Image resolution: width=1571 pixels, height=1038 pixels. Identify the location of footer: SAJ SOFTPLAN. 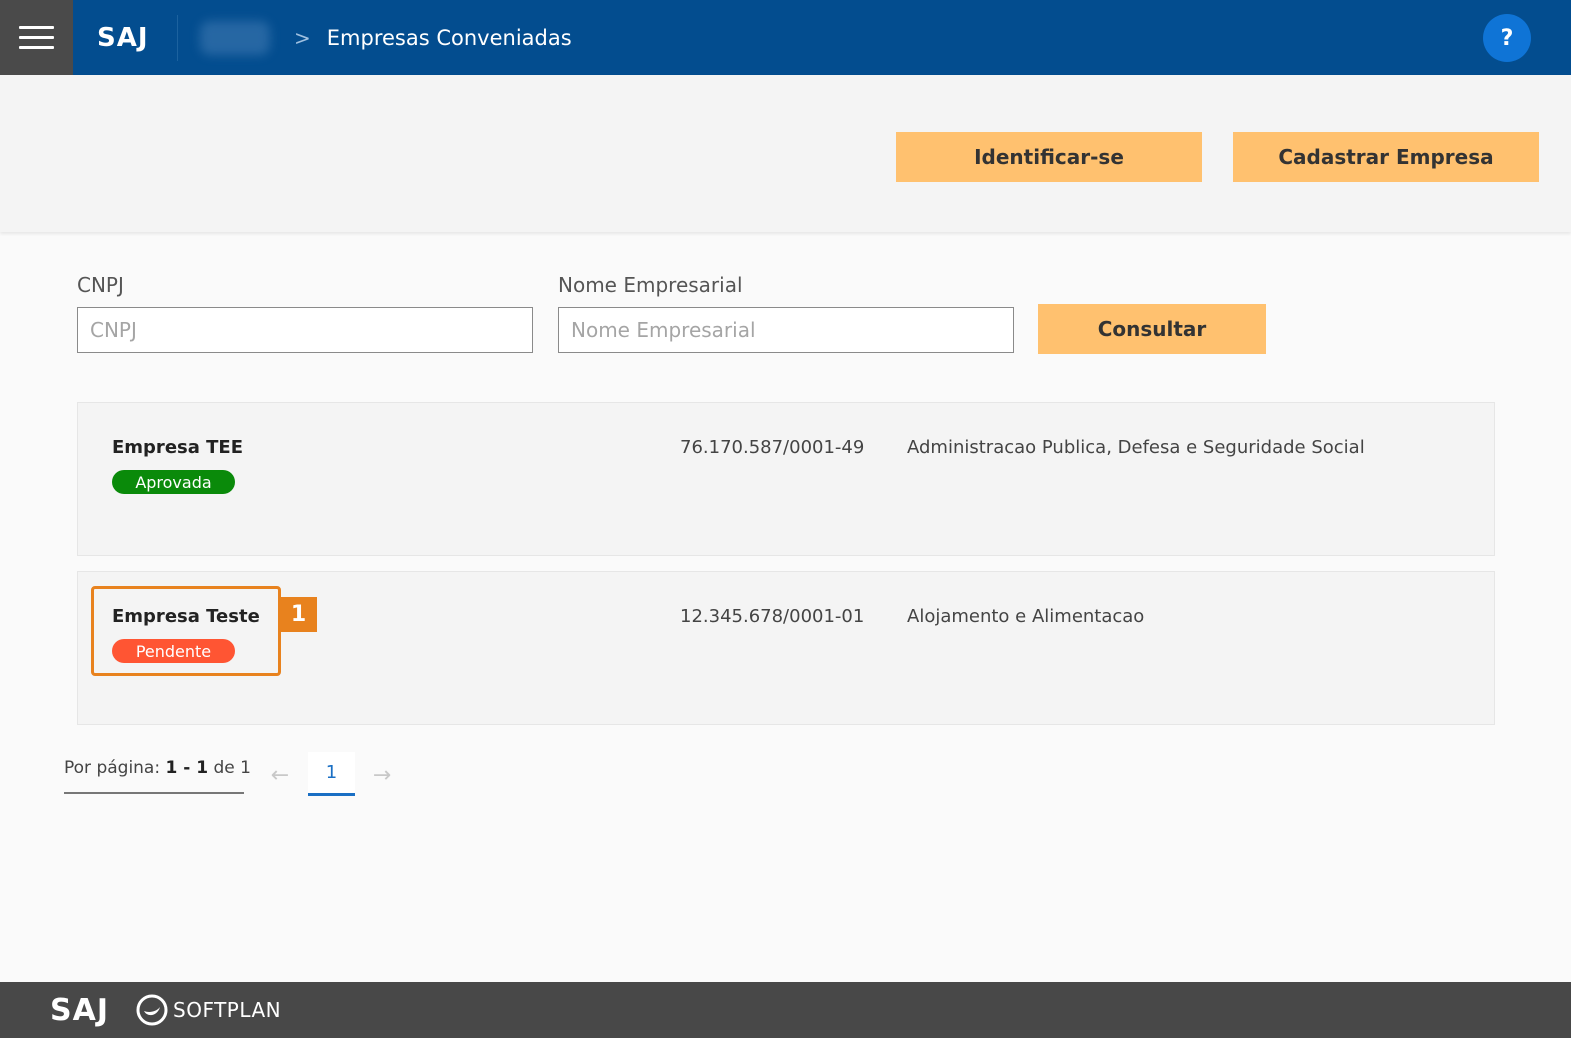
(785, 1010).